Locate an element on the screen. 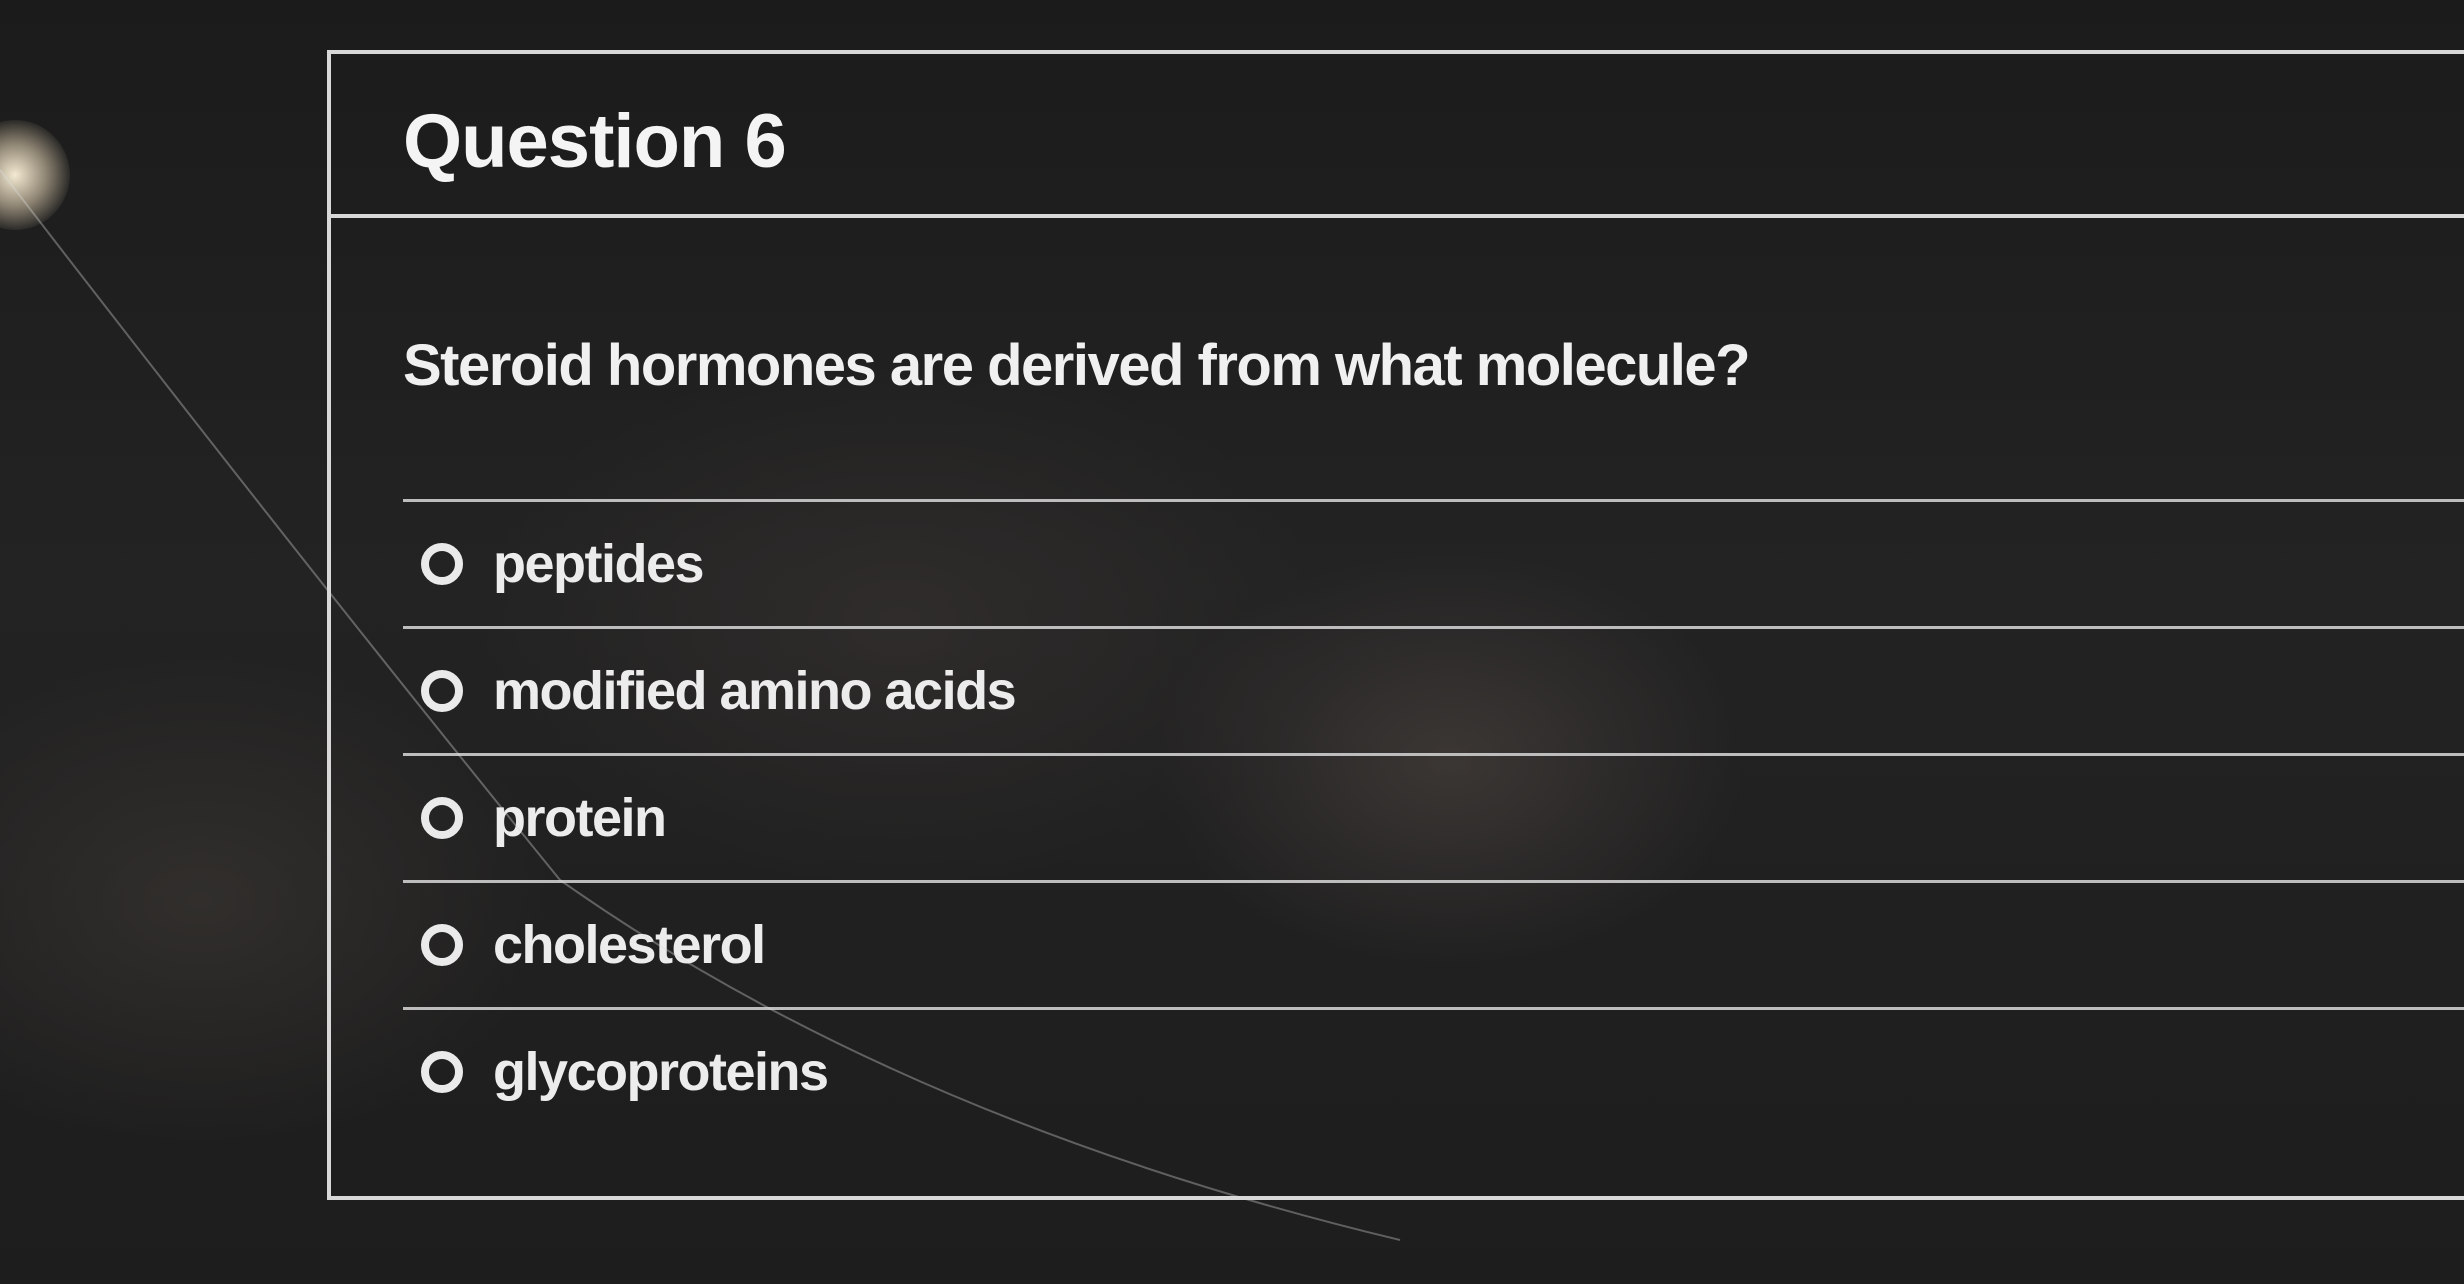  answer-option-modified-amino-acids: modified amino acids is located at coordinates (1433, 692).